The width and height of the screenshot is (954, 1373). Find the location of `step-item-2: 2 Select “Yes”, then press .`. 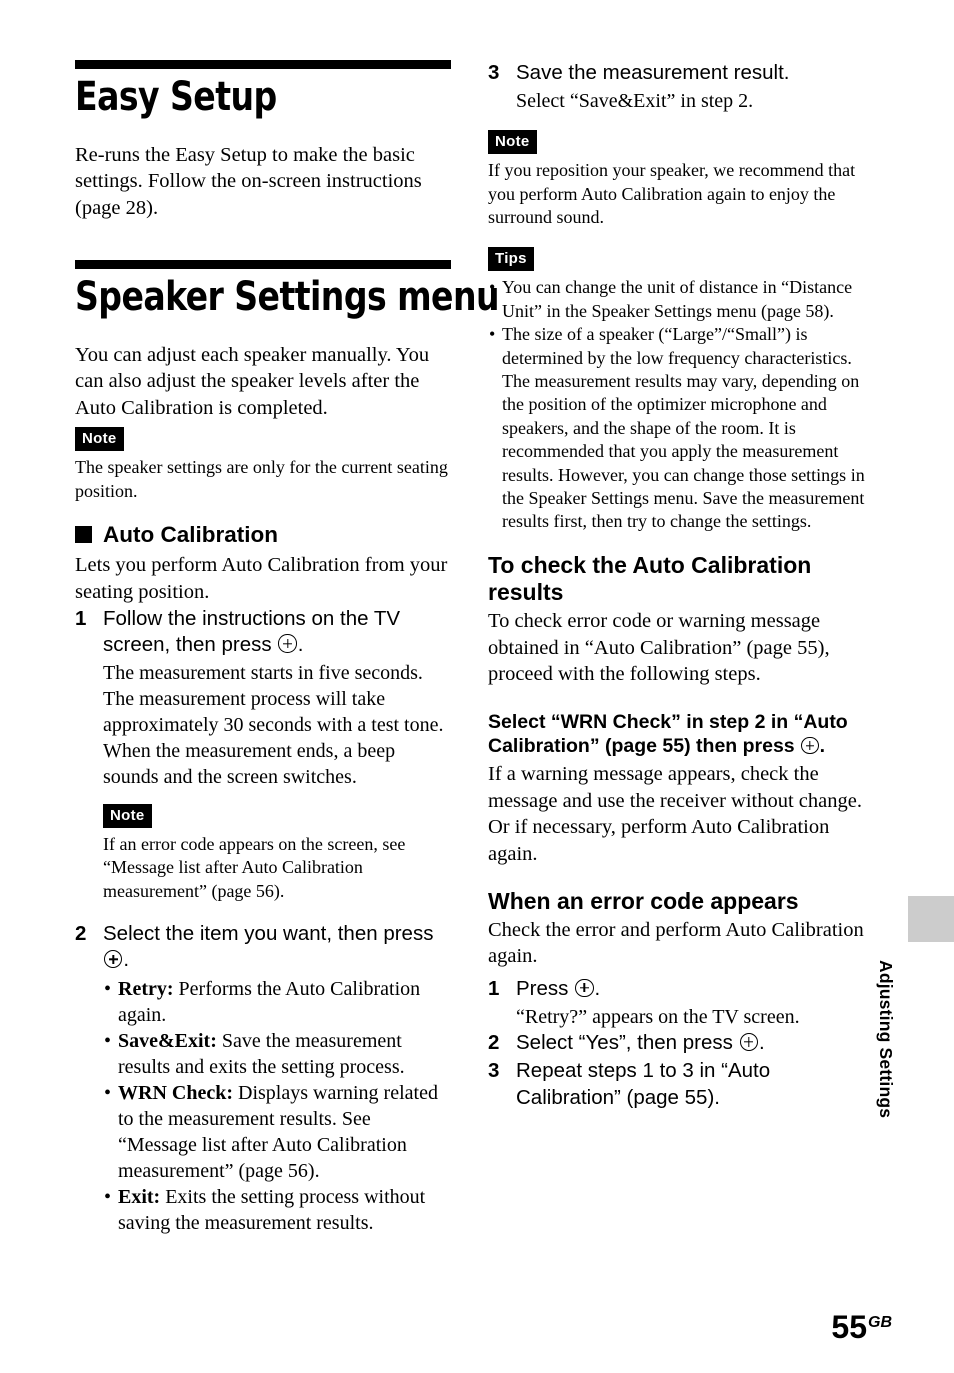

step-item-2: 2 Select “Yes”, then press . is located at coordinates (680, 1043).